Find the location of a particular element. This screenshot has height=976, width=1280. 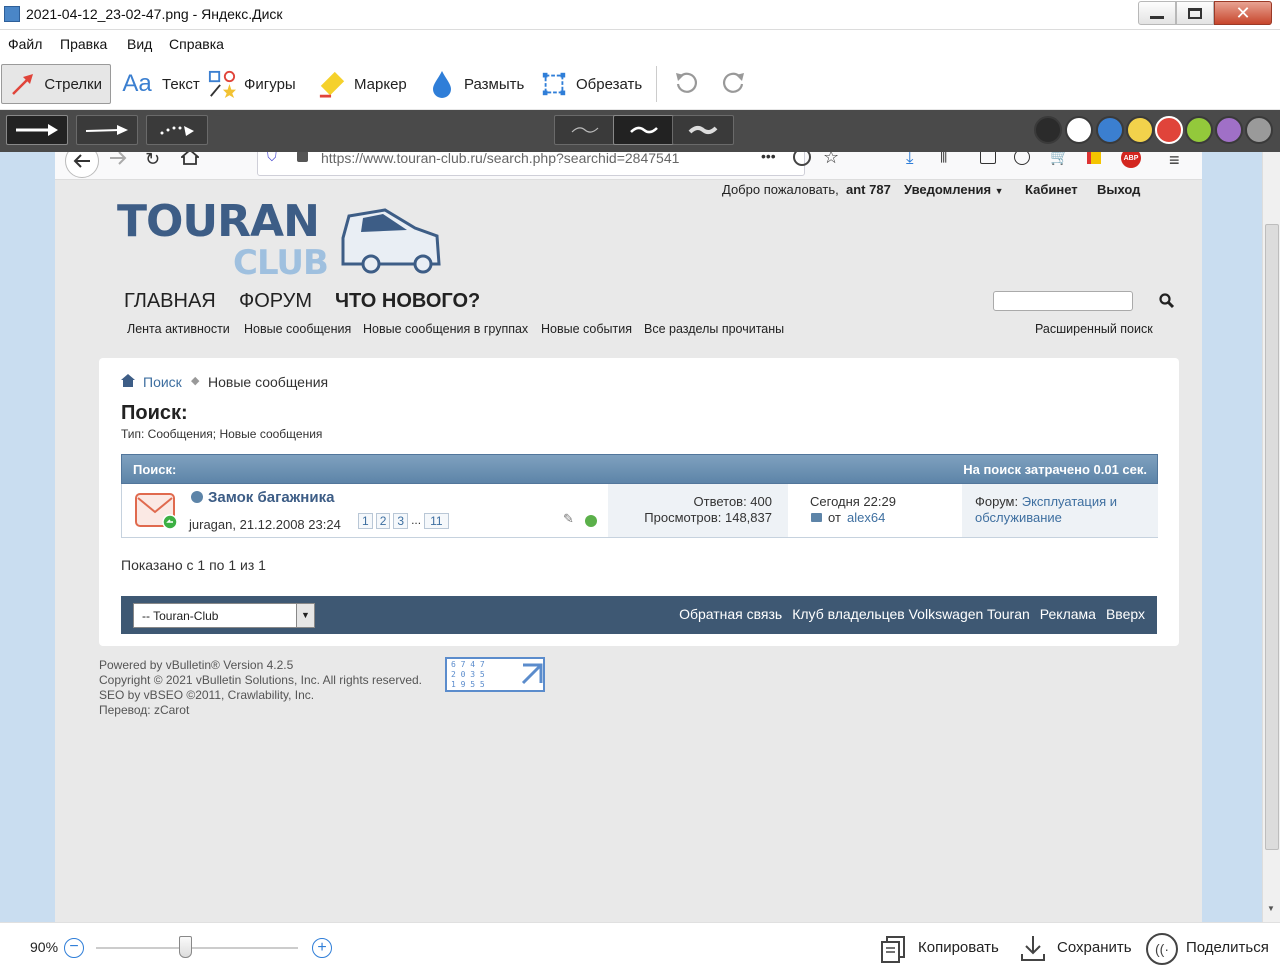

footer-top-link: Вверх is located at coordinates (1125, 614).